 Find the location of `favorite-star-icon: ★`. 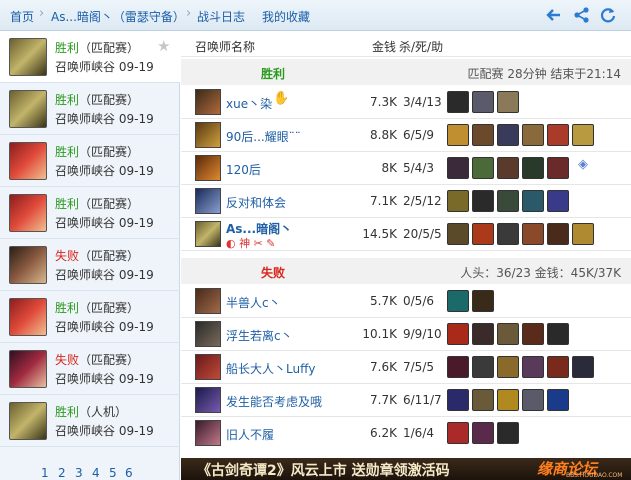

favorite-star-icon: ★ is located at coordinates (163, 46).